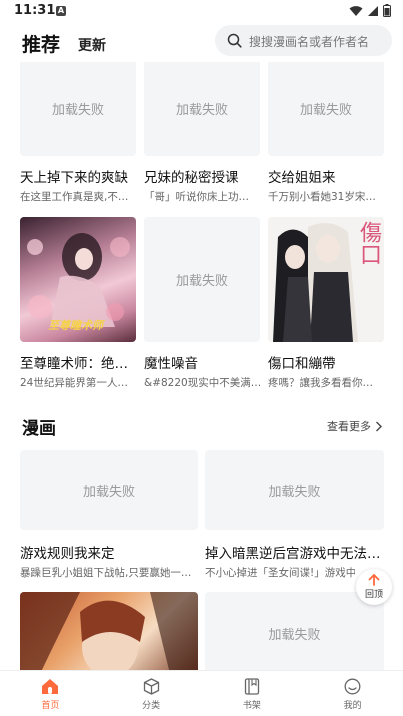  What do you see at coordinates (92, 45) in the screenshot?
I see `tab-update: 更新` at bounding box center [92, 45].